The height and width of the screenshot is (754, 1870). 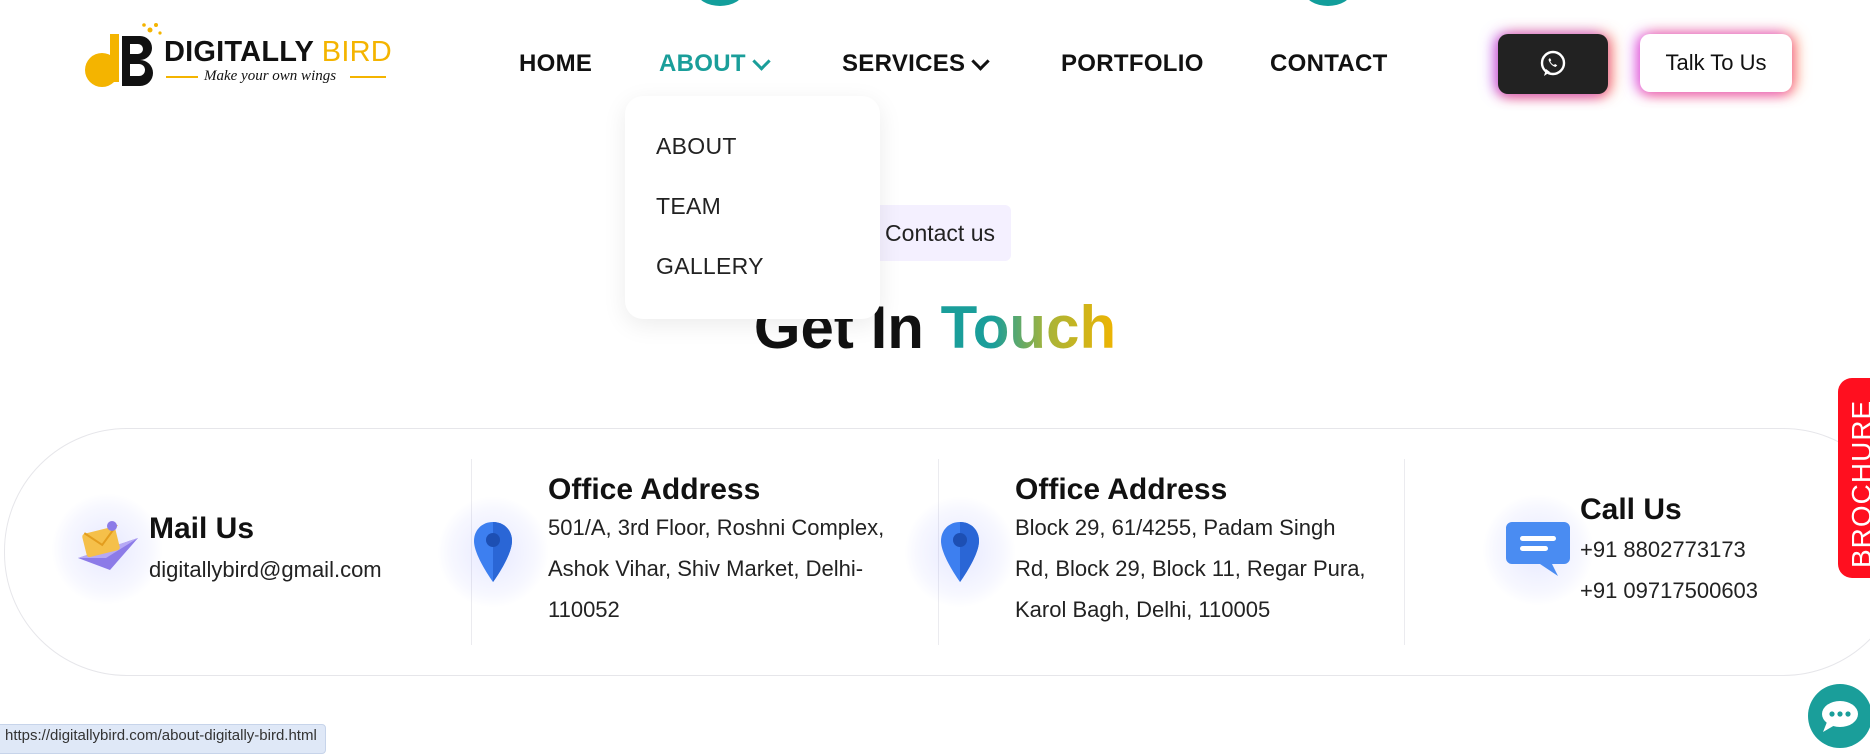 I want to click on address-line: 110052, so click(x=584, y=609).